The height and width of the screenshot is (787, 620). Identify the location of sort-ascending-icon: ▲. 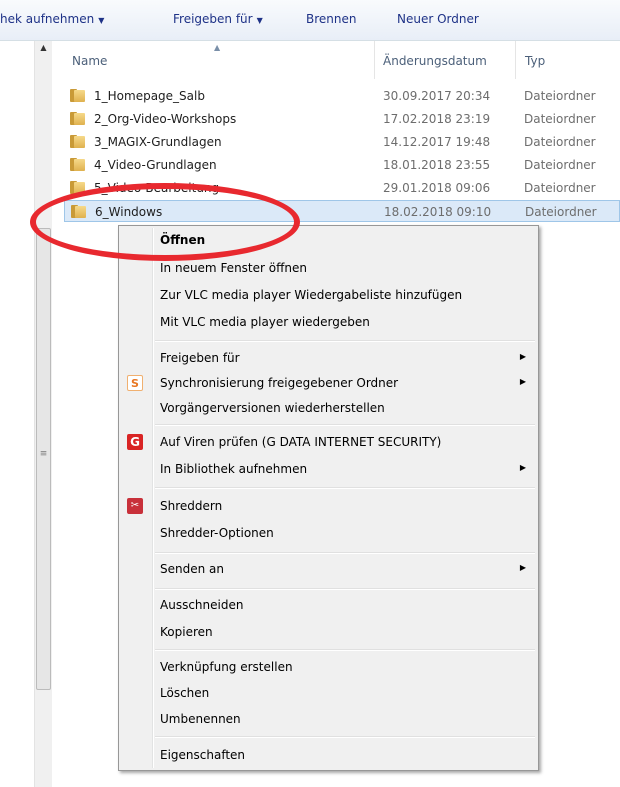
(217, 47).